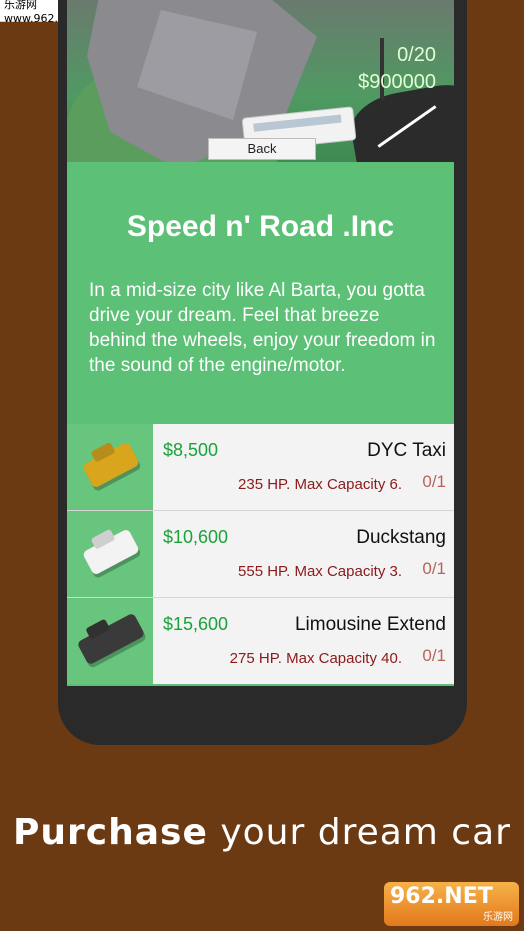 The width and height of the screenshot is (524, 931). What do you see at coordinates (110, 832) in the screenshot?
I see `caption-bold: Purchase` at bounding box center [110, 832].